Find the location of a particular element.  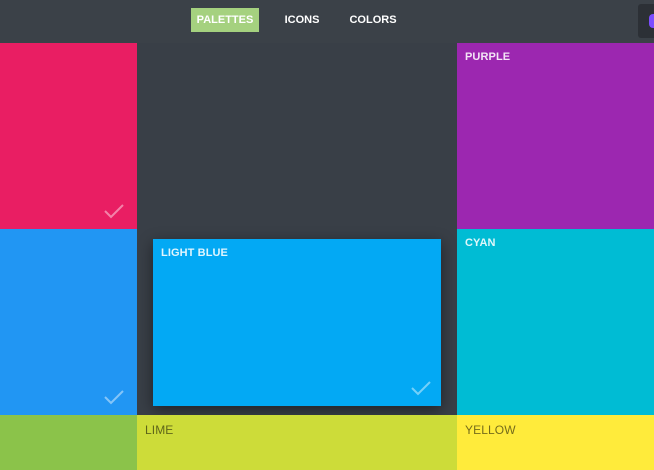

palette-tile-pink is located at coordinates (68, 136).